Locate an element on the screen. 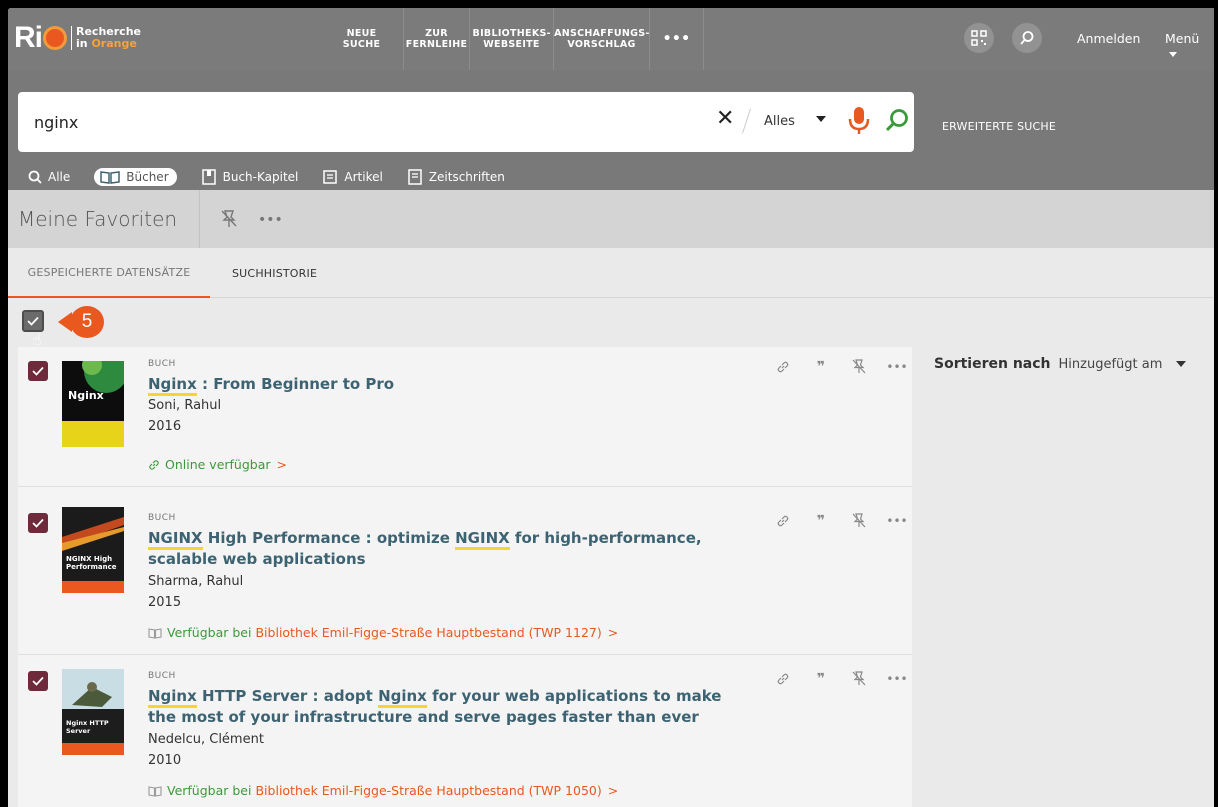  nav-neue-suche: NEUE SUCHE is located at coordinates (362, 39).